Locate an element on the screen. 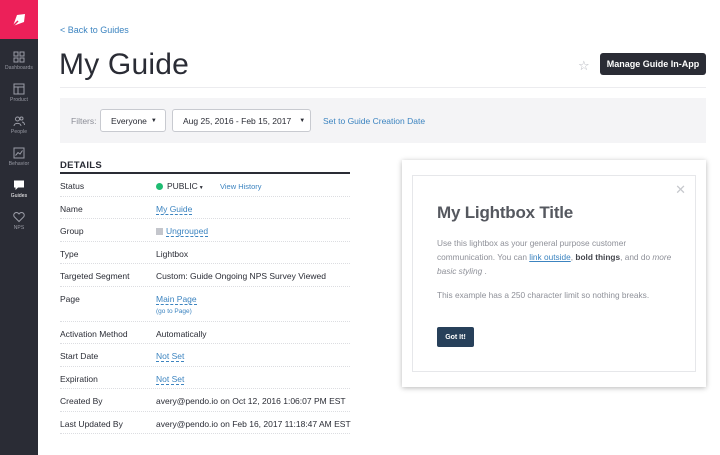 The width and height of the screenshot is (720, 455). detail-row-group: Group Ungrouped is located at coordinates (205, 230).